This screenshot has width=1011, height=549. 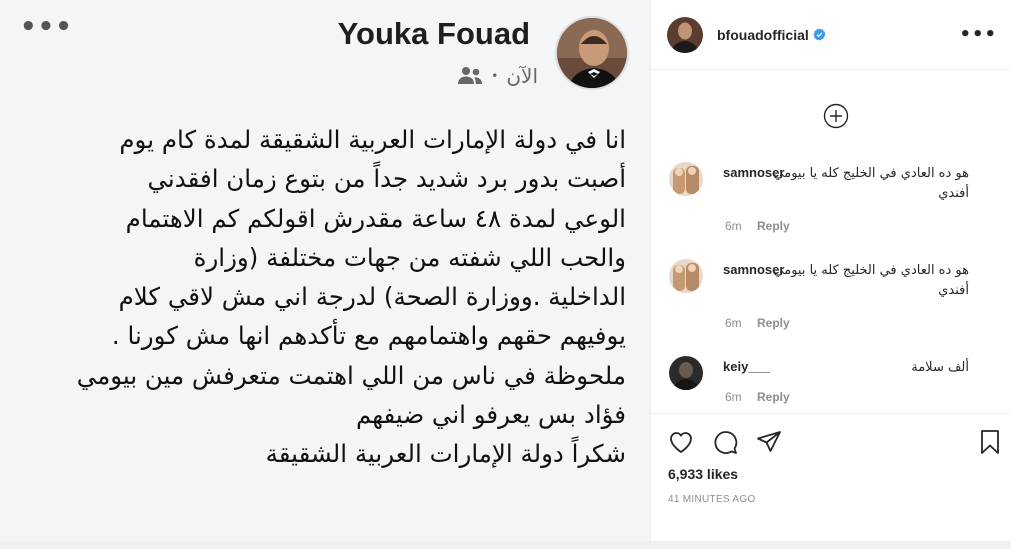 I want to click on post-header: bfouadofficial •••, so click(x=831, y=35).